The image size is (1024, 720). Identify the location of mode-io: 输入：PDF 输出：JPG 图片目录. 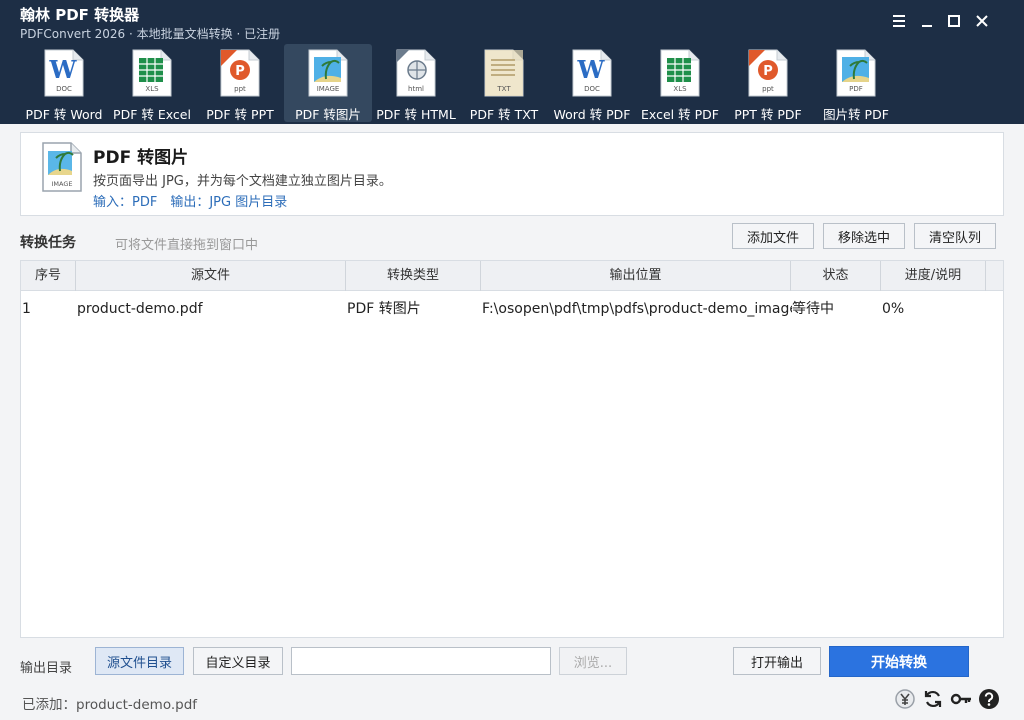
(190, 202).